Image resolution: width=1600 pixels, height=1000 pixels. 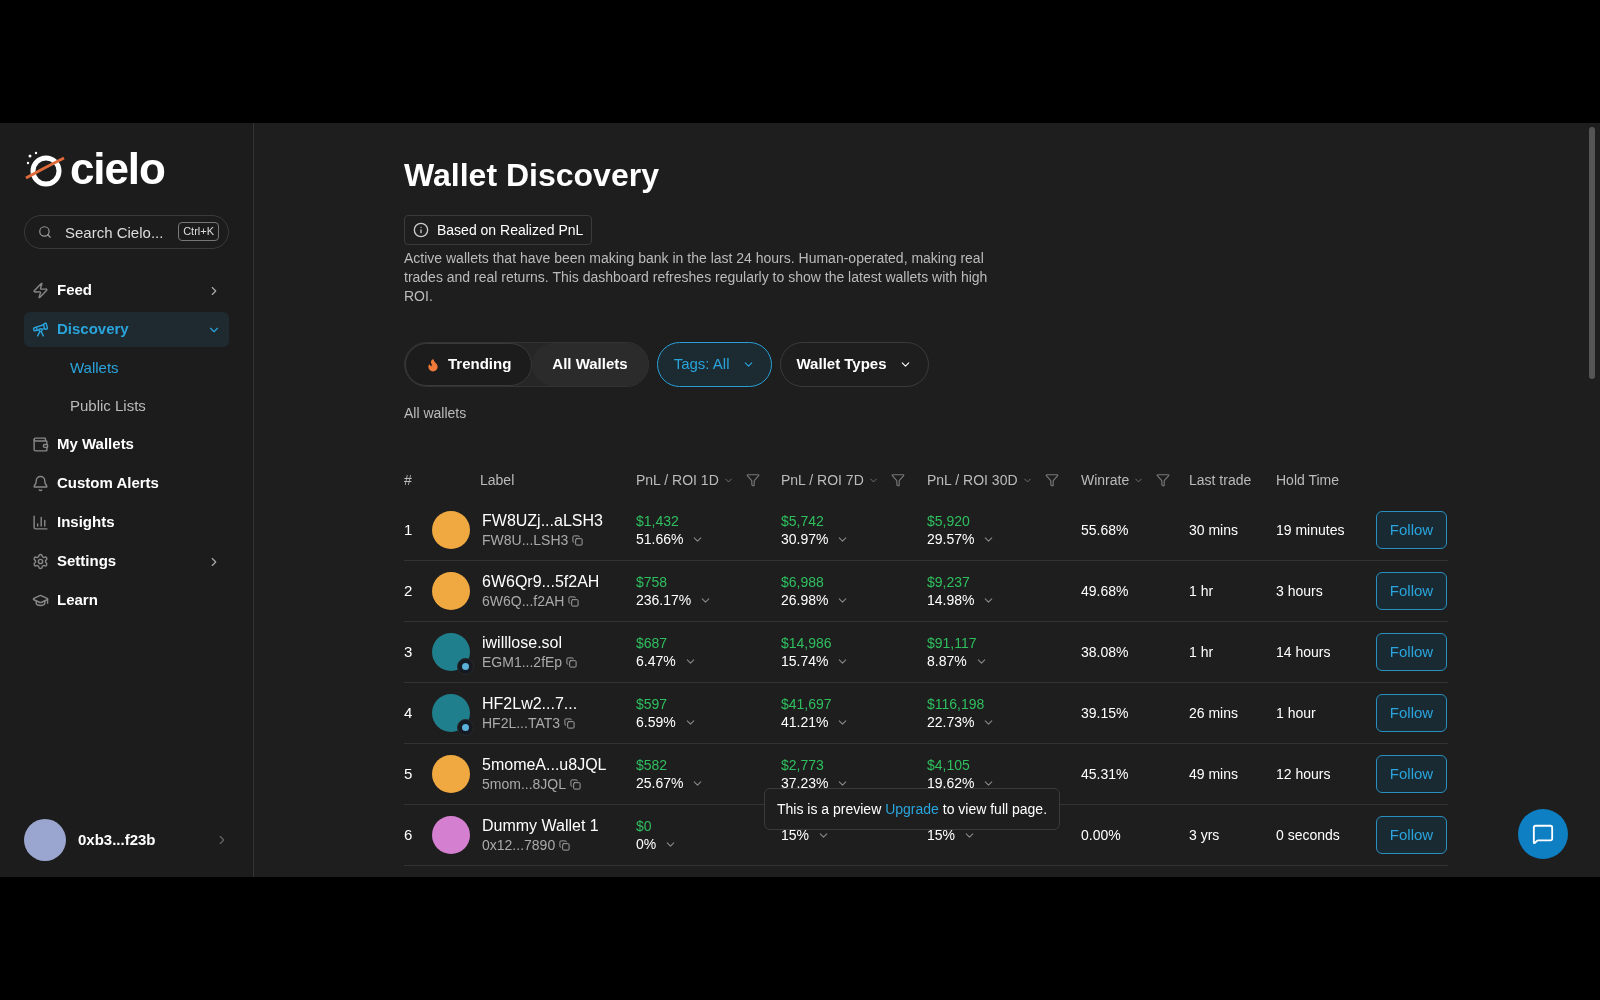 I want to click on cap-icon, so click(x=40, y=600).